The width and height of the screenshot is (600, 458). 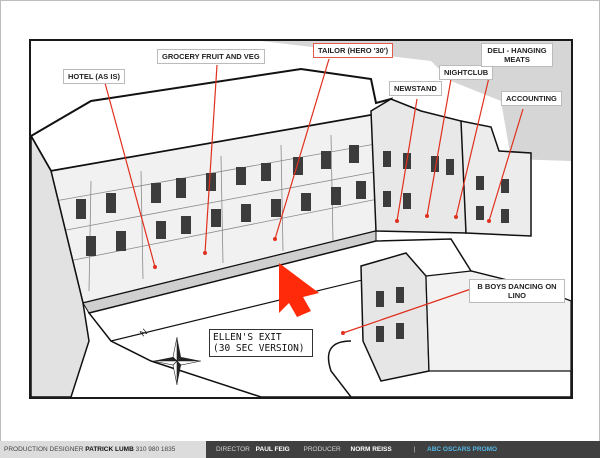 I want to click on label-grocery: GROCERY FRUIT AND VEG, so click(x=211, y=56).